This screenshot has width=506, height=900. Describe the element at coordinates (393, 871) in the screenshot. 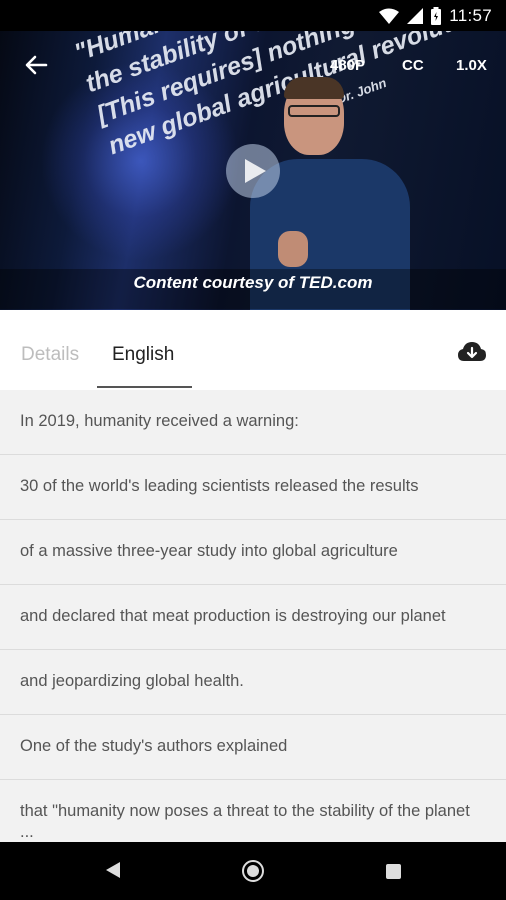

I see `nav-recent-apps-icon` at that location.